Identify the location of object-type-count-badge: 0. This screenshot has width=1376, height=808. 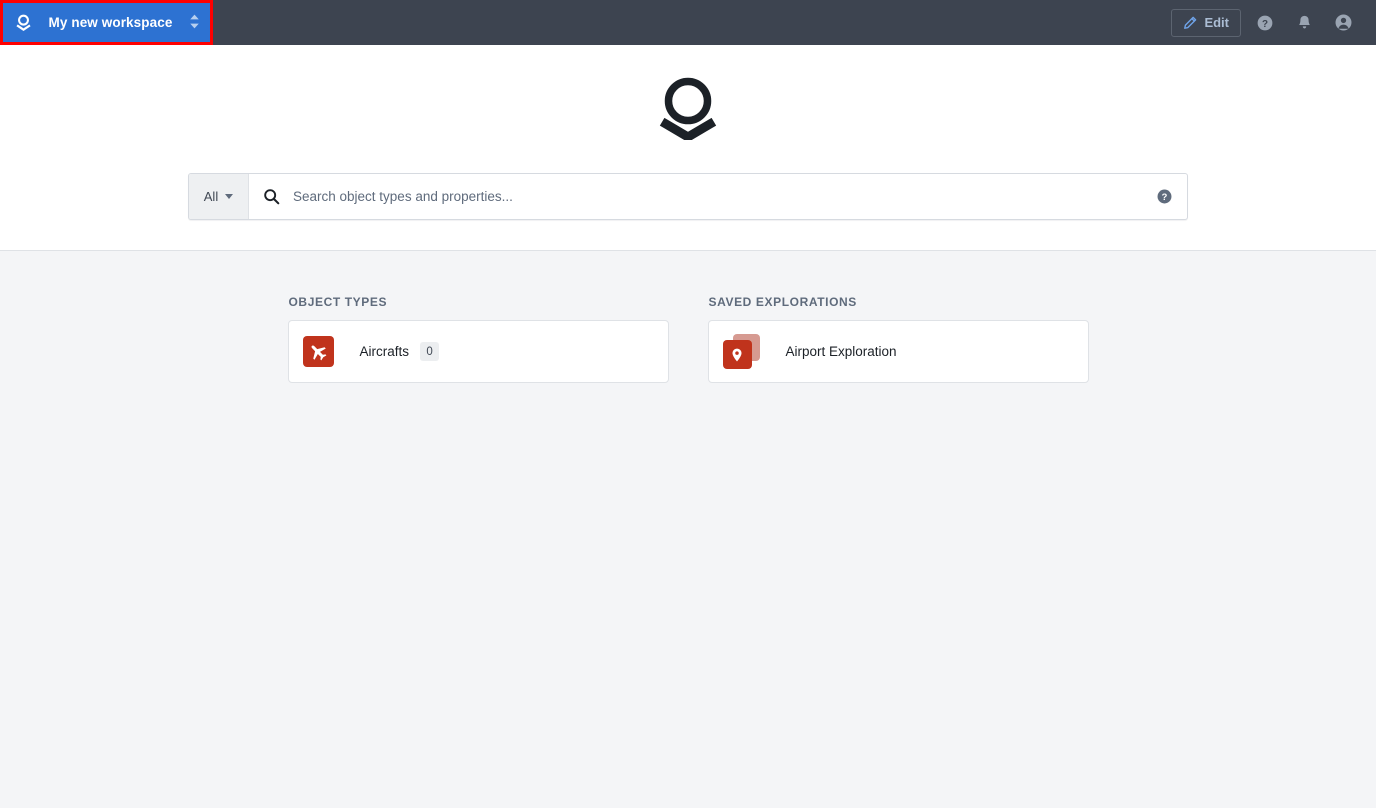
(430, 351).